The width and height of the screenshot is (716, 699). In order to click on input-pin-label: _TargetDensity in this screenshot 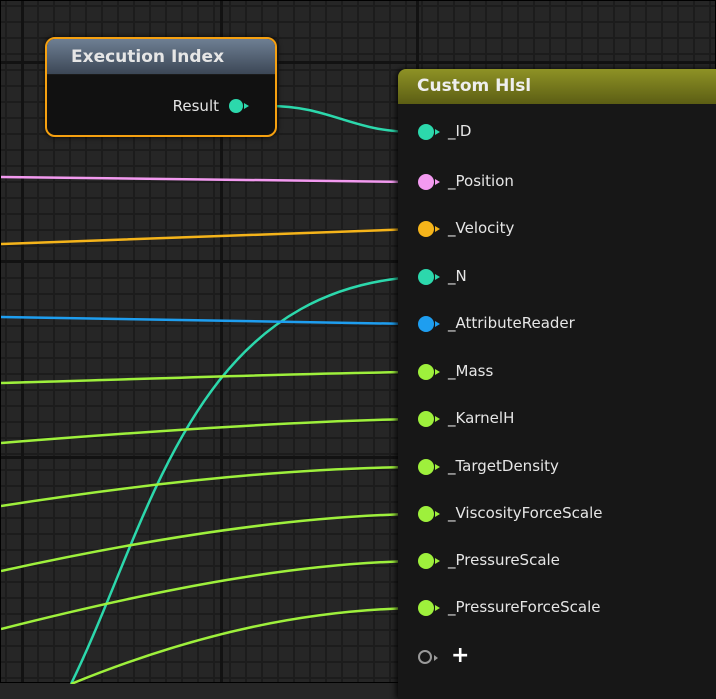, I will do `click(503, 466)`.